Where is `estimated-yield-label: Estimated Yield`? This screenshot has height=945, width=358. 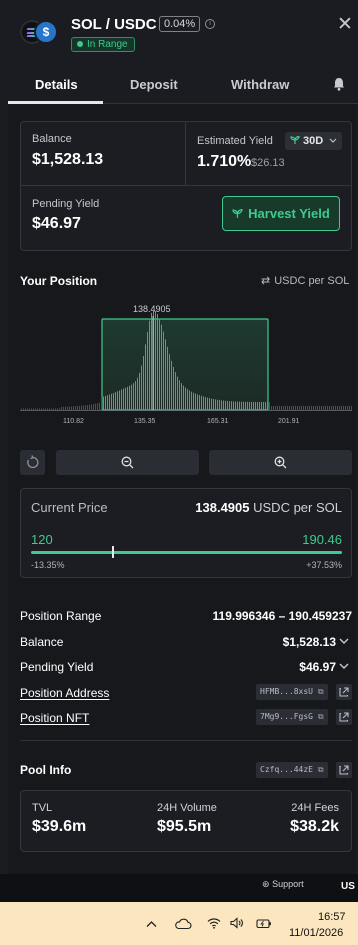
estimated-yield-label: Estimated Yield is located at coordinates (235, 141).